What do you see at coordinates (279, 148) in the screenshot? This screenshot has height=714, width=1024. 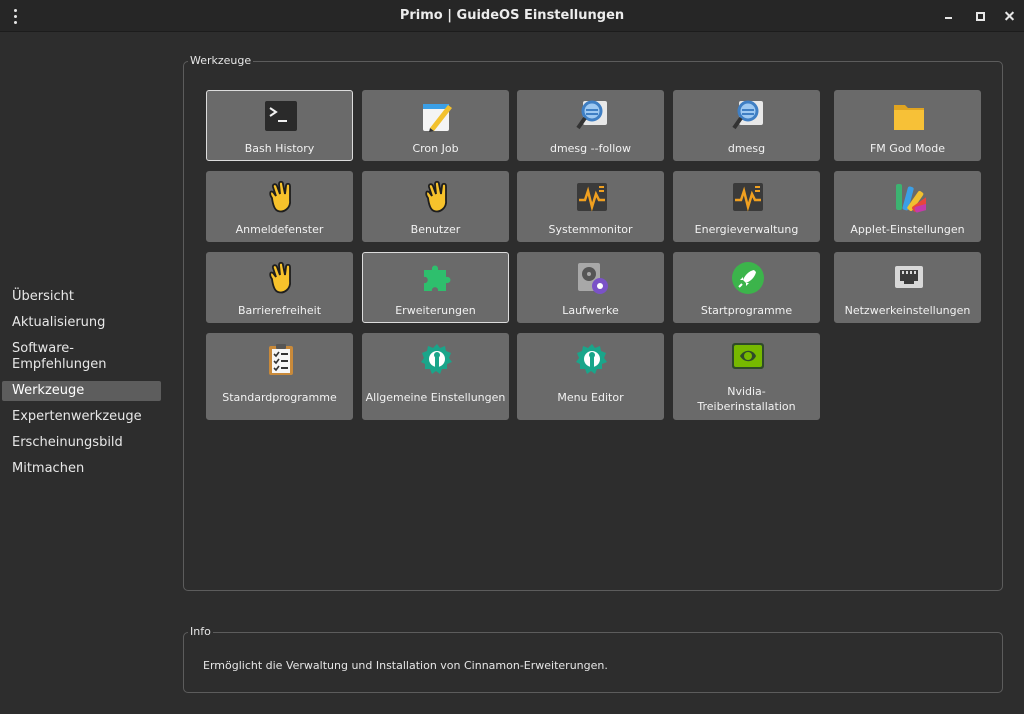 I see `tile-label: Bash History` at bounding box center [279, 148].